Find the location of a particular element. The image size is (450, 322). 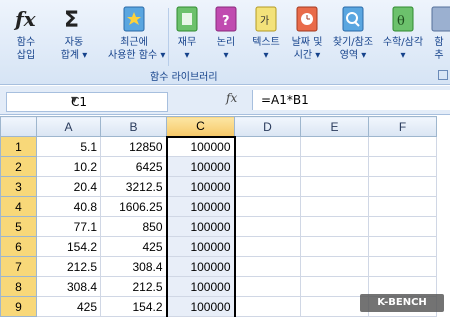

row-header: 1 is located at coordinates (18, 146).